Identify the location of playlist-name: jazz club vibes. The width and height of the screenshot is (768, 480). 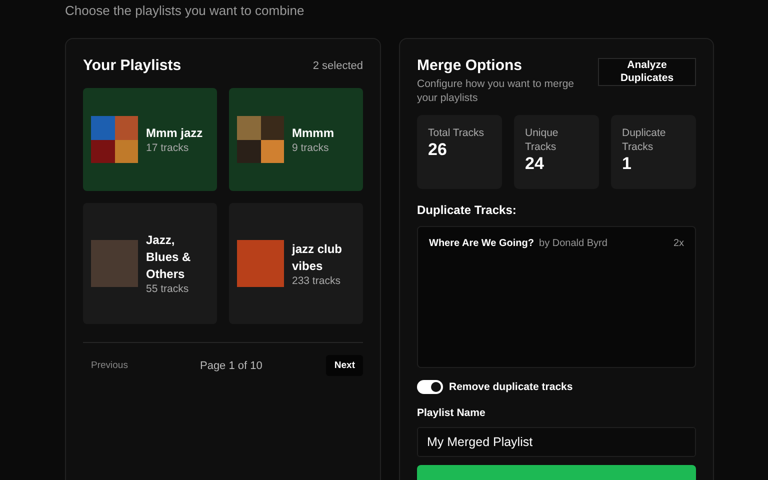
(318, 257).